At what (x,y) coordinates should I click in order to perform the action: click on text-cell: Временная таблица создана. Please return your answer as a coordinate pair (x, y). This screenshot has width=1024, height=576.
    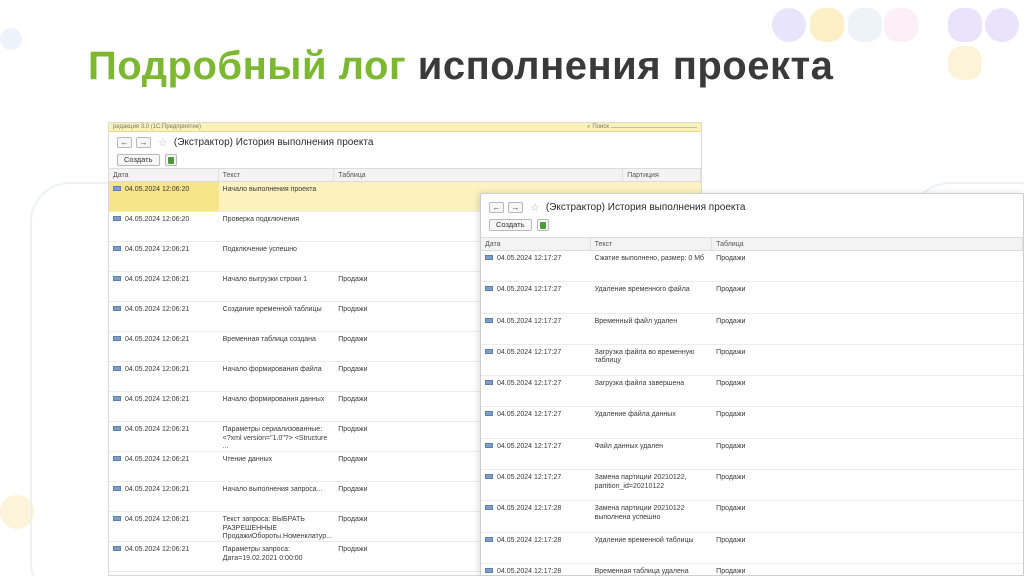
    Looking at the image, I should click on (269, 339).